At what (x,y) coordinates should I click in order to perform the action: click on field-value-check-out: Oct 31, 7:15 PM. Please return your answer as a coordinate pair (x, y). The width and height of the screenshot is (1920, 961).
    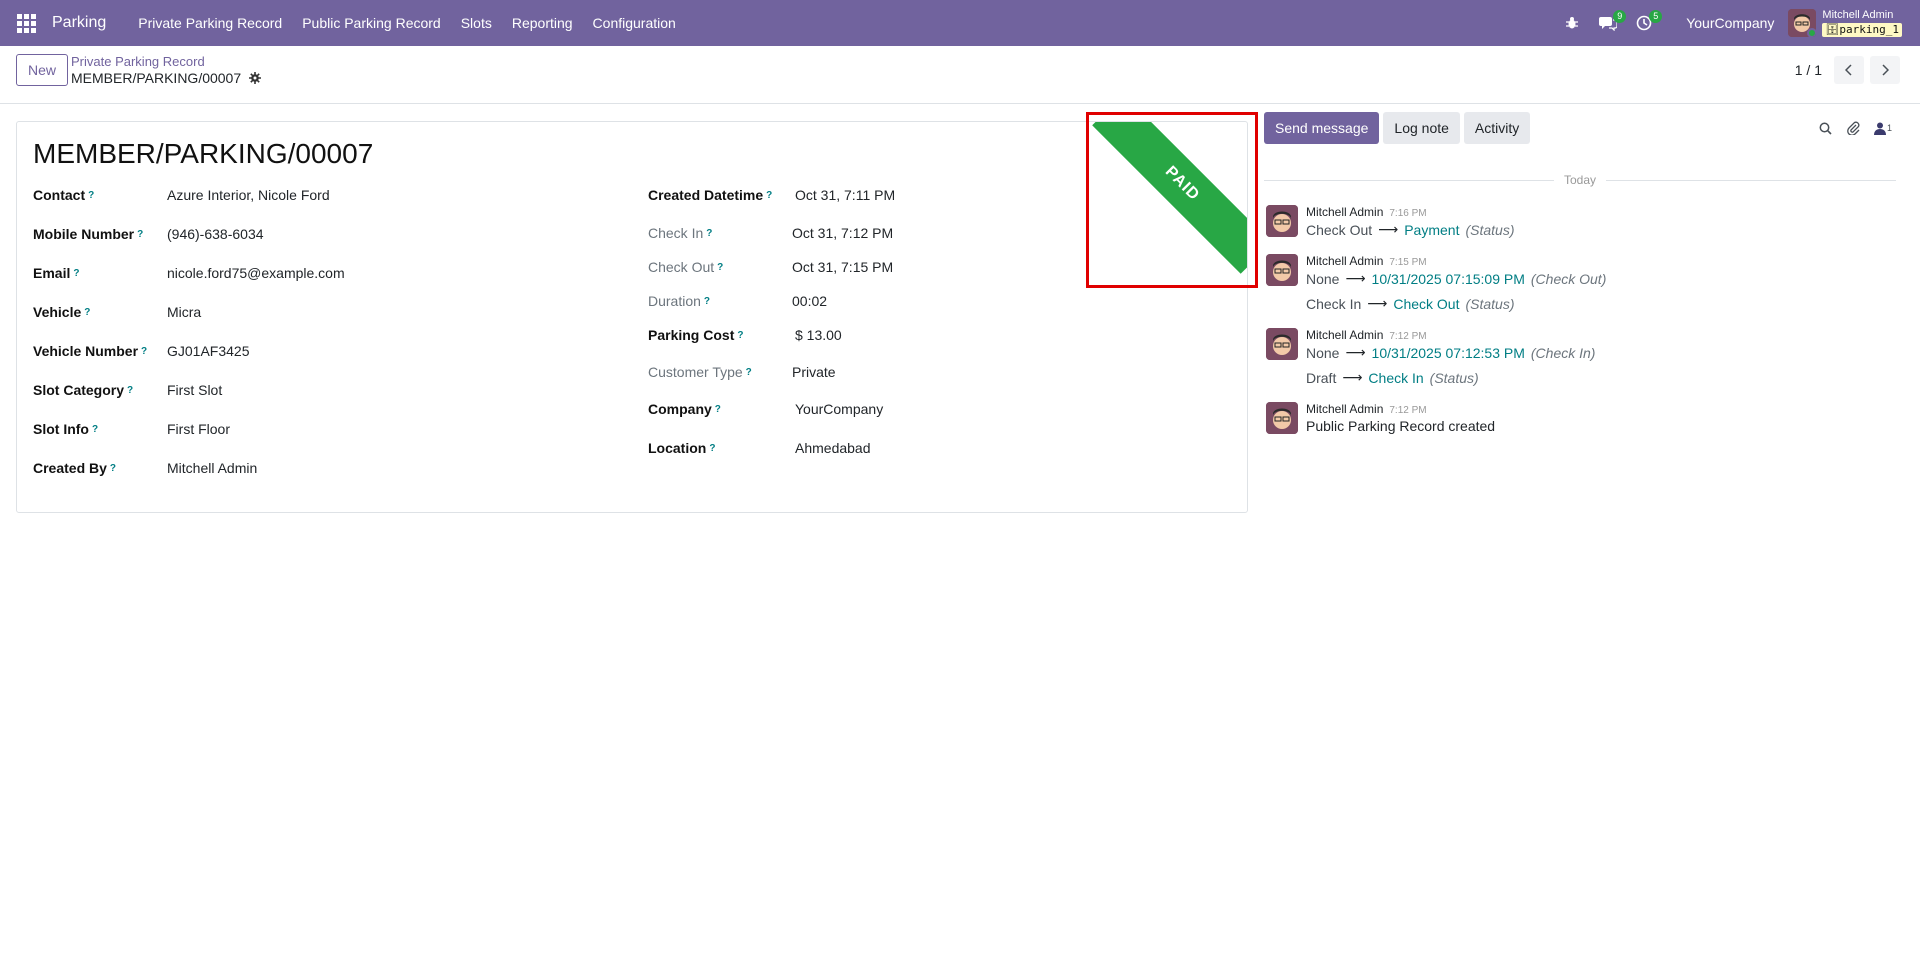
    Looking at the image, I should click on (843, 267).